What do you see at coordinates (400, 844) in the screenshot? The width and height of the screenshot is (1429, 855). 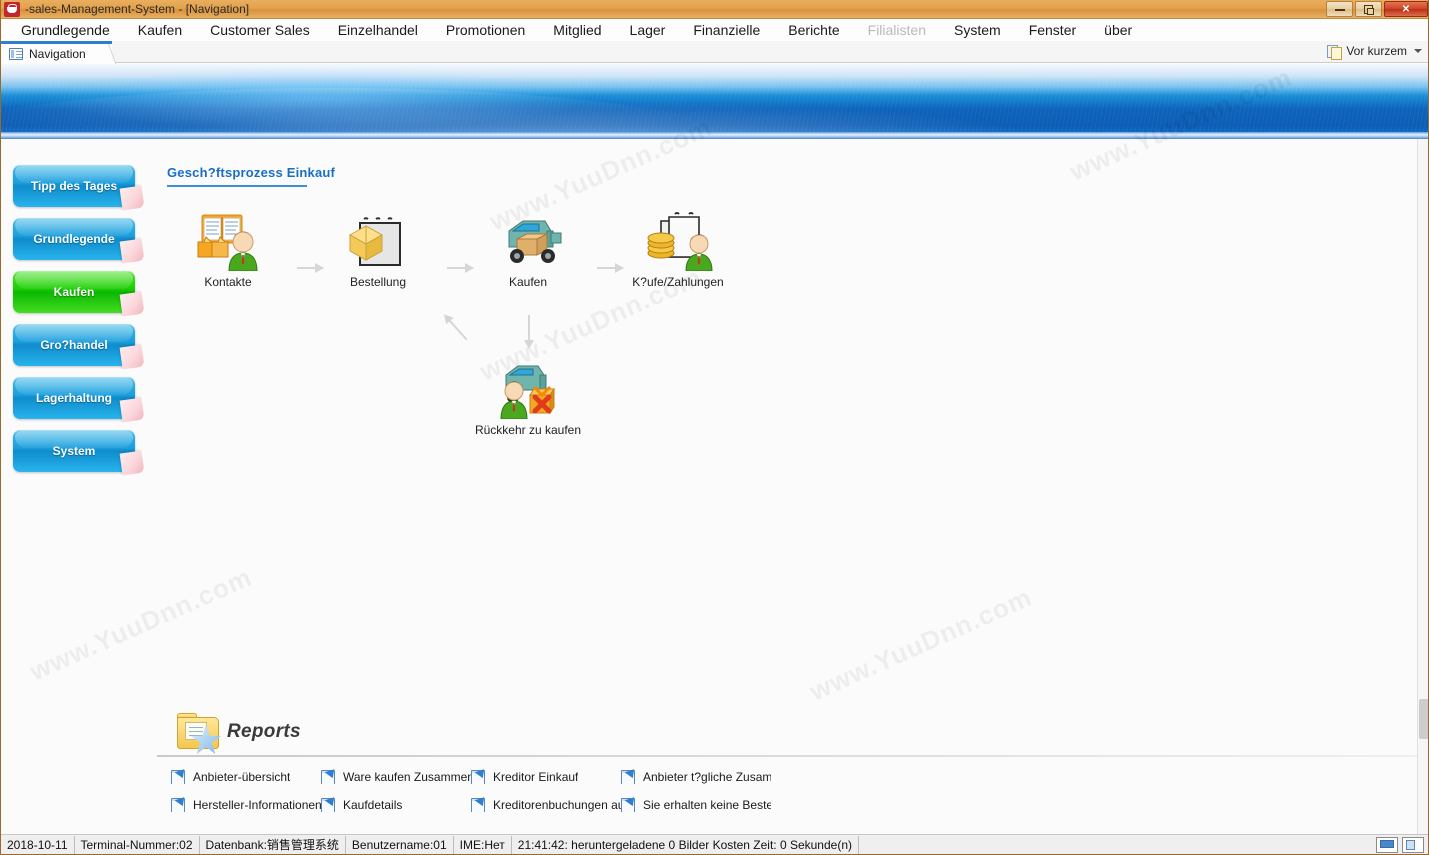 I see `status-cell: Benutzername:01` at bounding box center [400, 844].